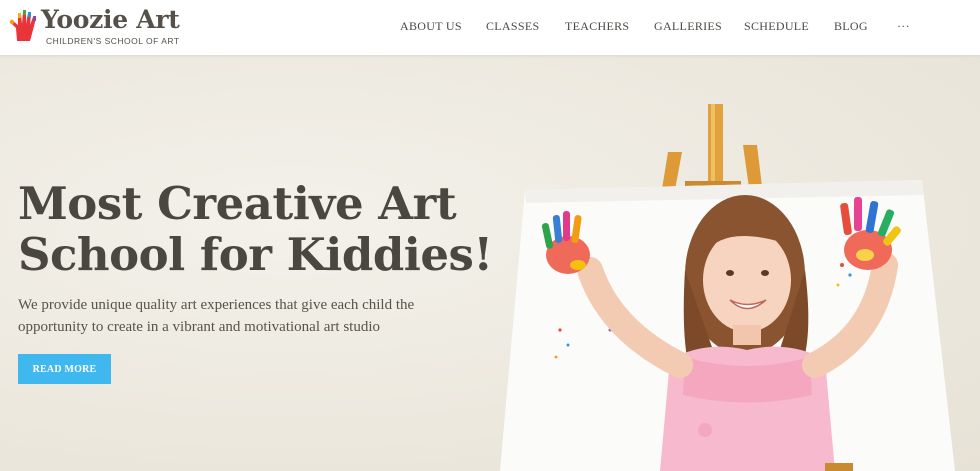 The height and width of the screenshot is (471, 980). I want to click on nav-about-us: ABOUT US, so click(431, 26).